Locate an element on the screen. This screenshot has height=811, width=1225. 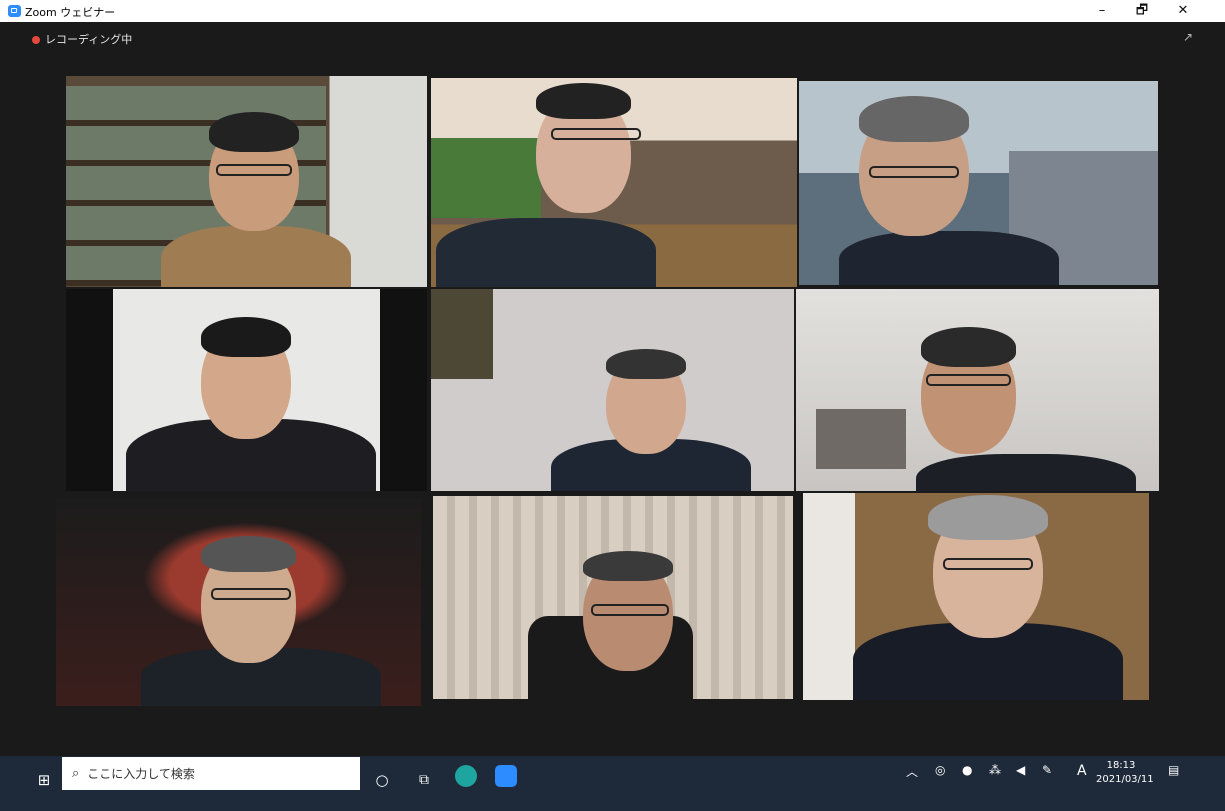
notification-center-icon: ▤ is located at coordinates (1173, 770).